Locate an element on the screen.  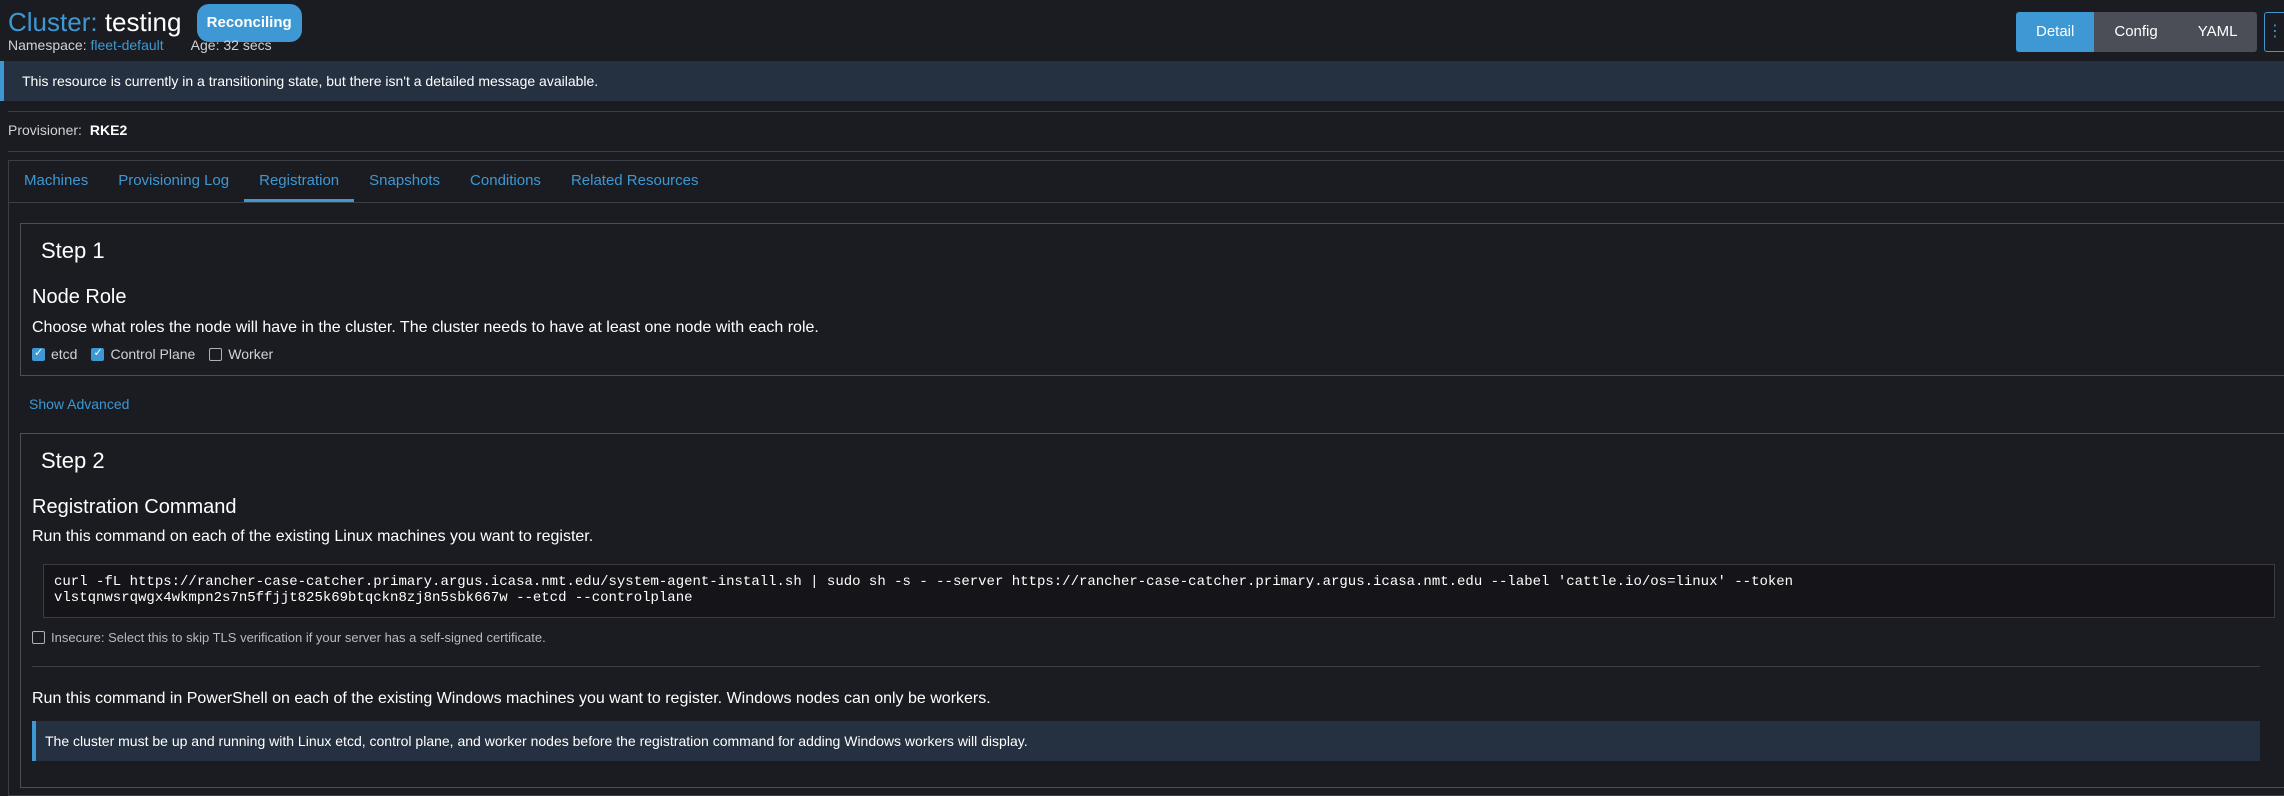
role-control-plane: Control Plane is located at coordinates (143, 354).